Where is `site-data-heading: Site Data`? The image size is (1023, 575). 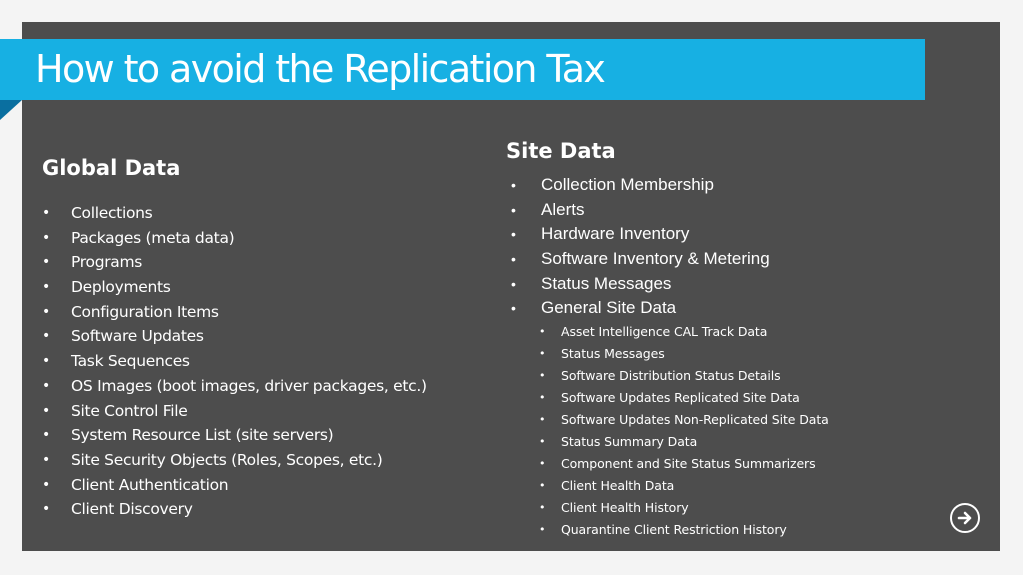 site-data-heading: Site Data is located at coordinates (561, 151).